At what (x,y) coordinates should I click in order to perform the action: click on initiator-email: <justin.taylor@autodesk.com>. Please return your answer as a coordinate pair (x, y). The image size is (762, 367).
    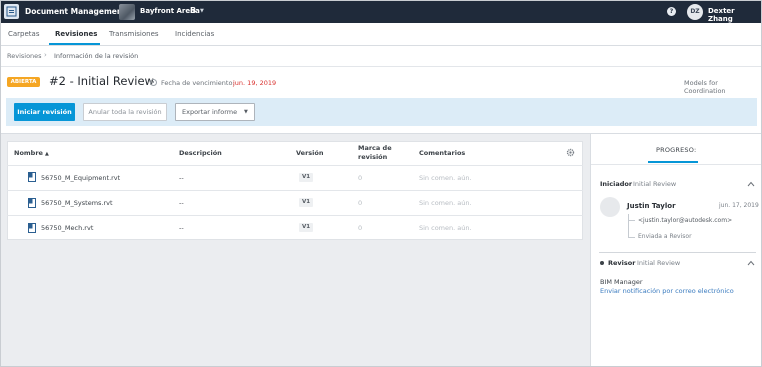
    Looking at the image, I should click on (685, 220).